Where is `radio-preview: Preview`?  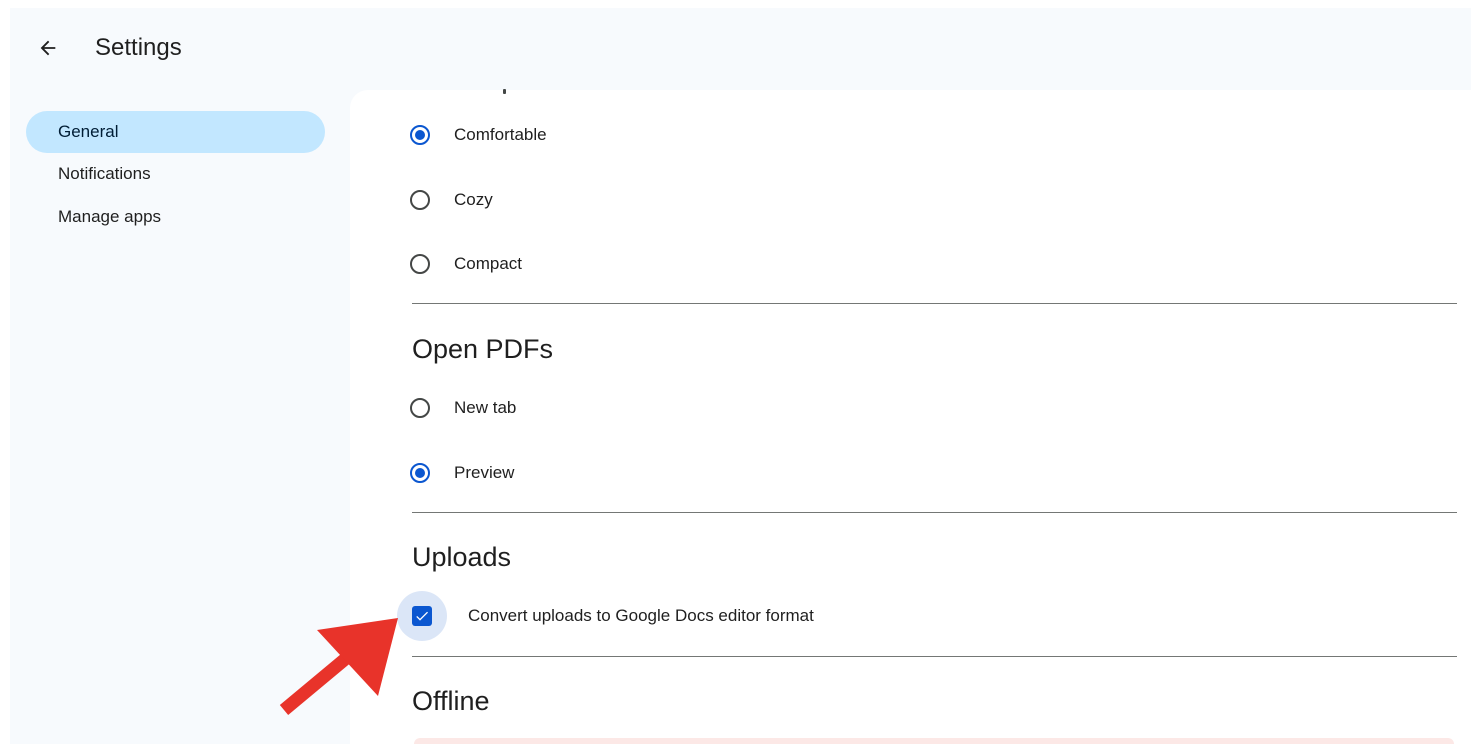 radio-preview: Preview is located at coordinates (457, 473).